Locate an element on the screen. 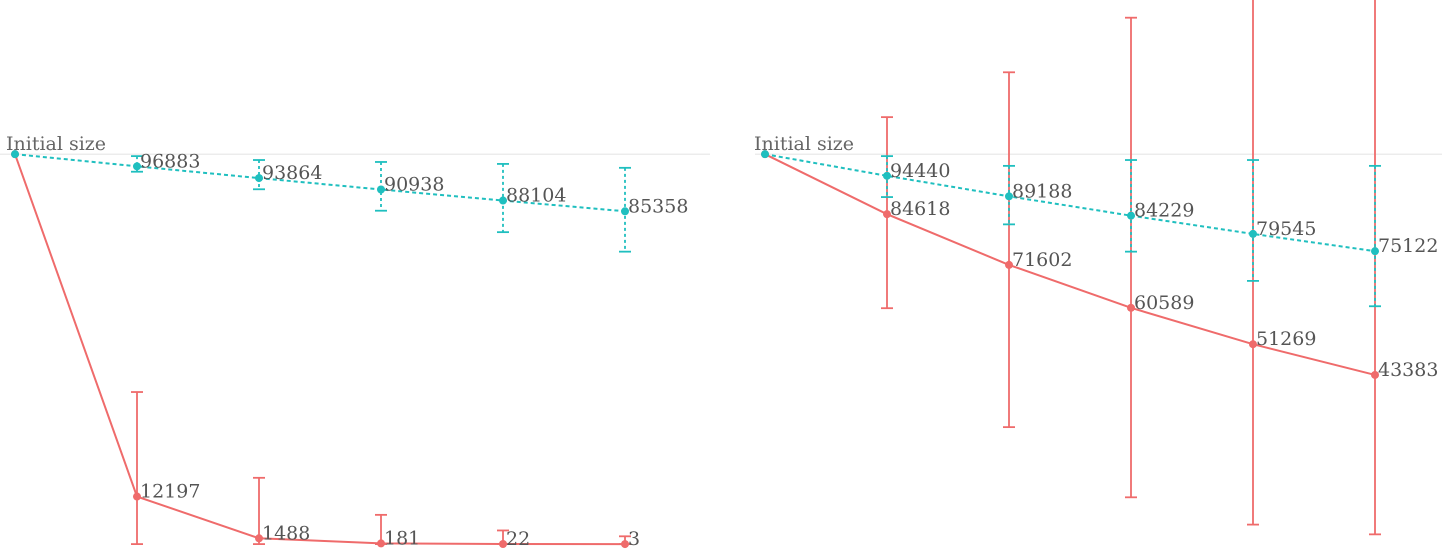  red-series-data-label: 181 is located at coordinates (402, 538).